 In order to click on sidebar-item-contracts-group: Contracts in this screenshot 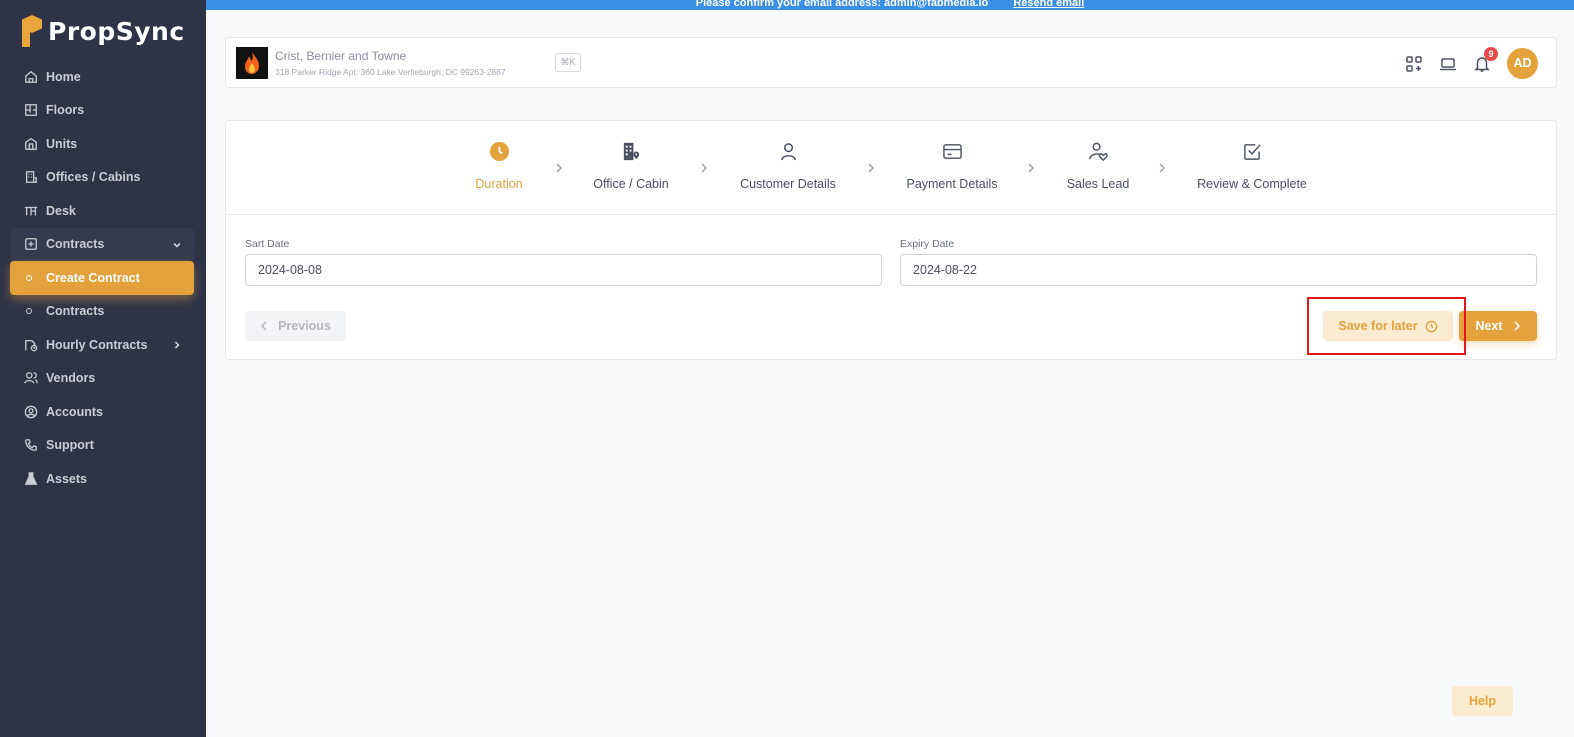, I will do `click(102, 244)`.